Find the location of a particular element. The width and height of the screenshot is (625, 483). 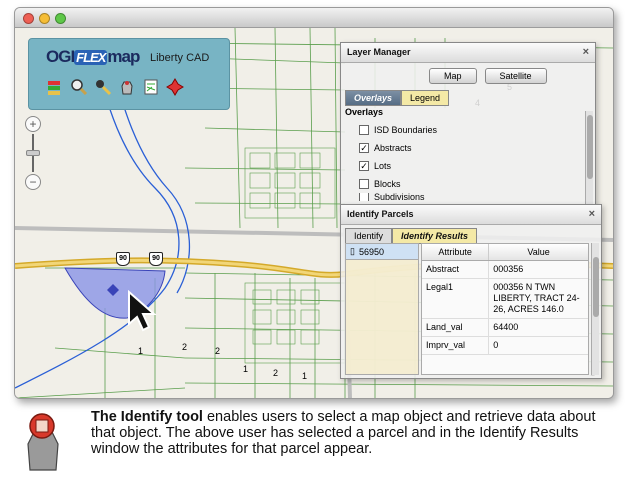

overlay-scrollbar is located at coordinates (589, 158).